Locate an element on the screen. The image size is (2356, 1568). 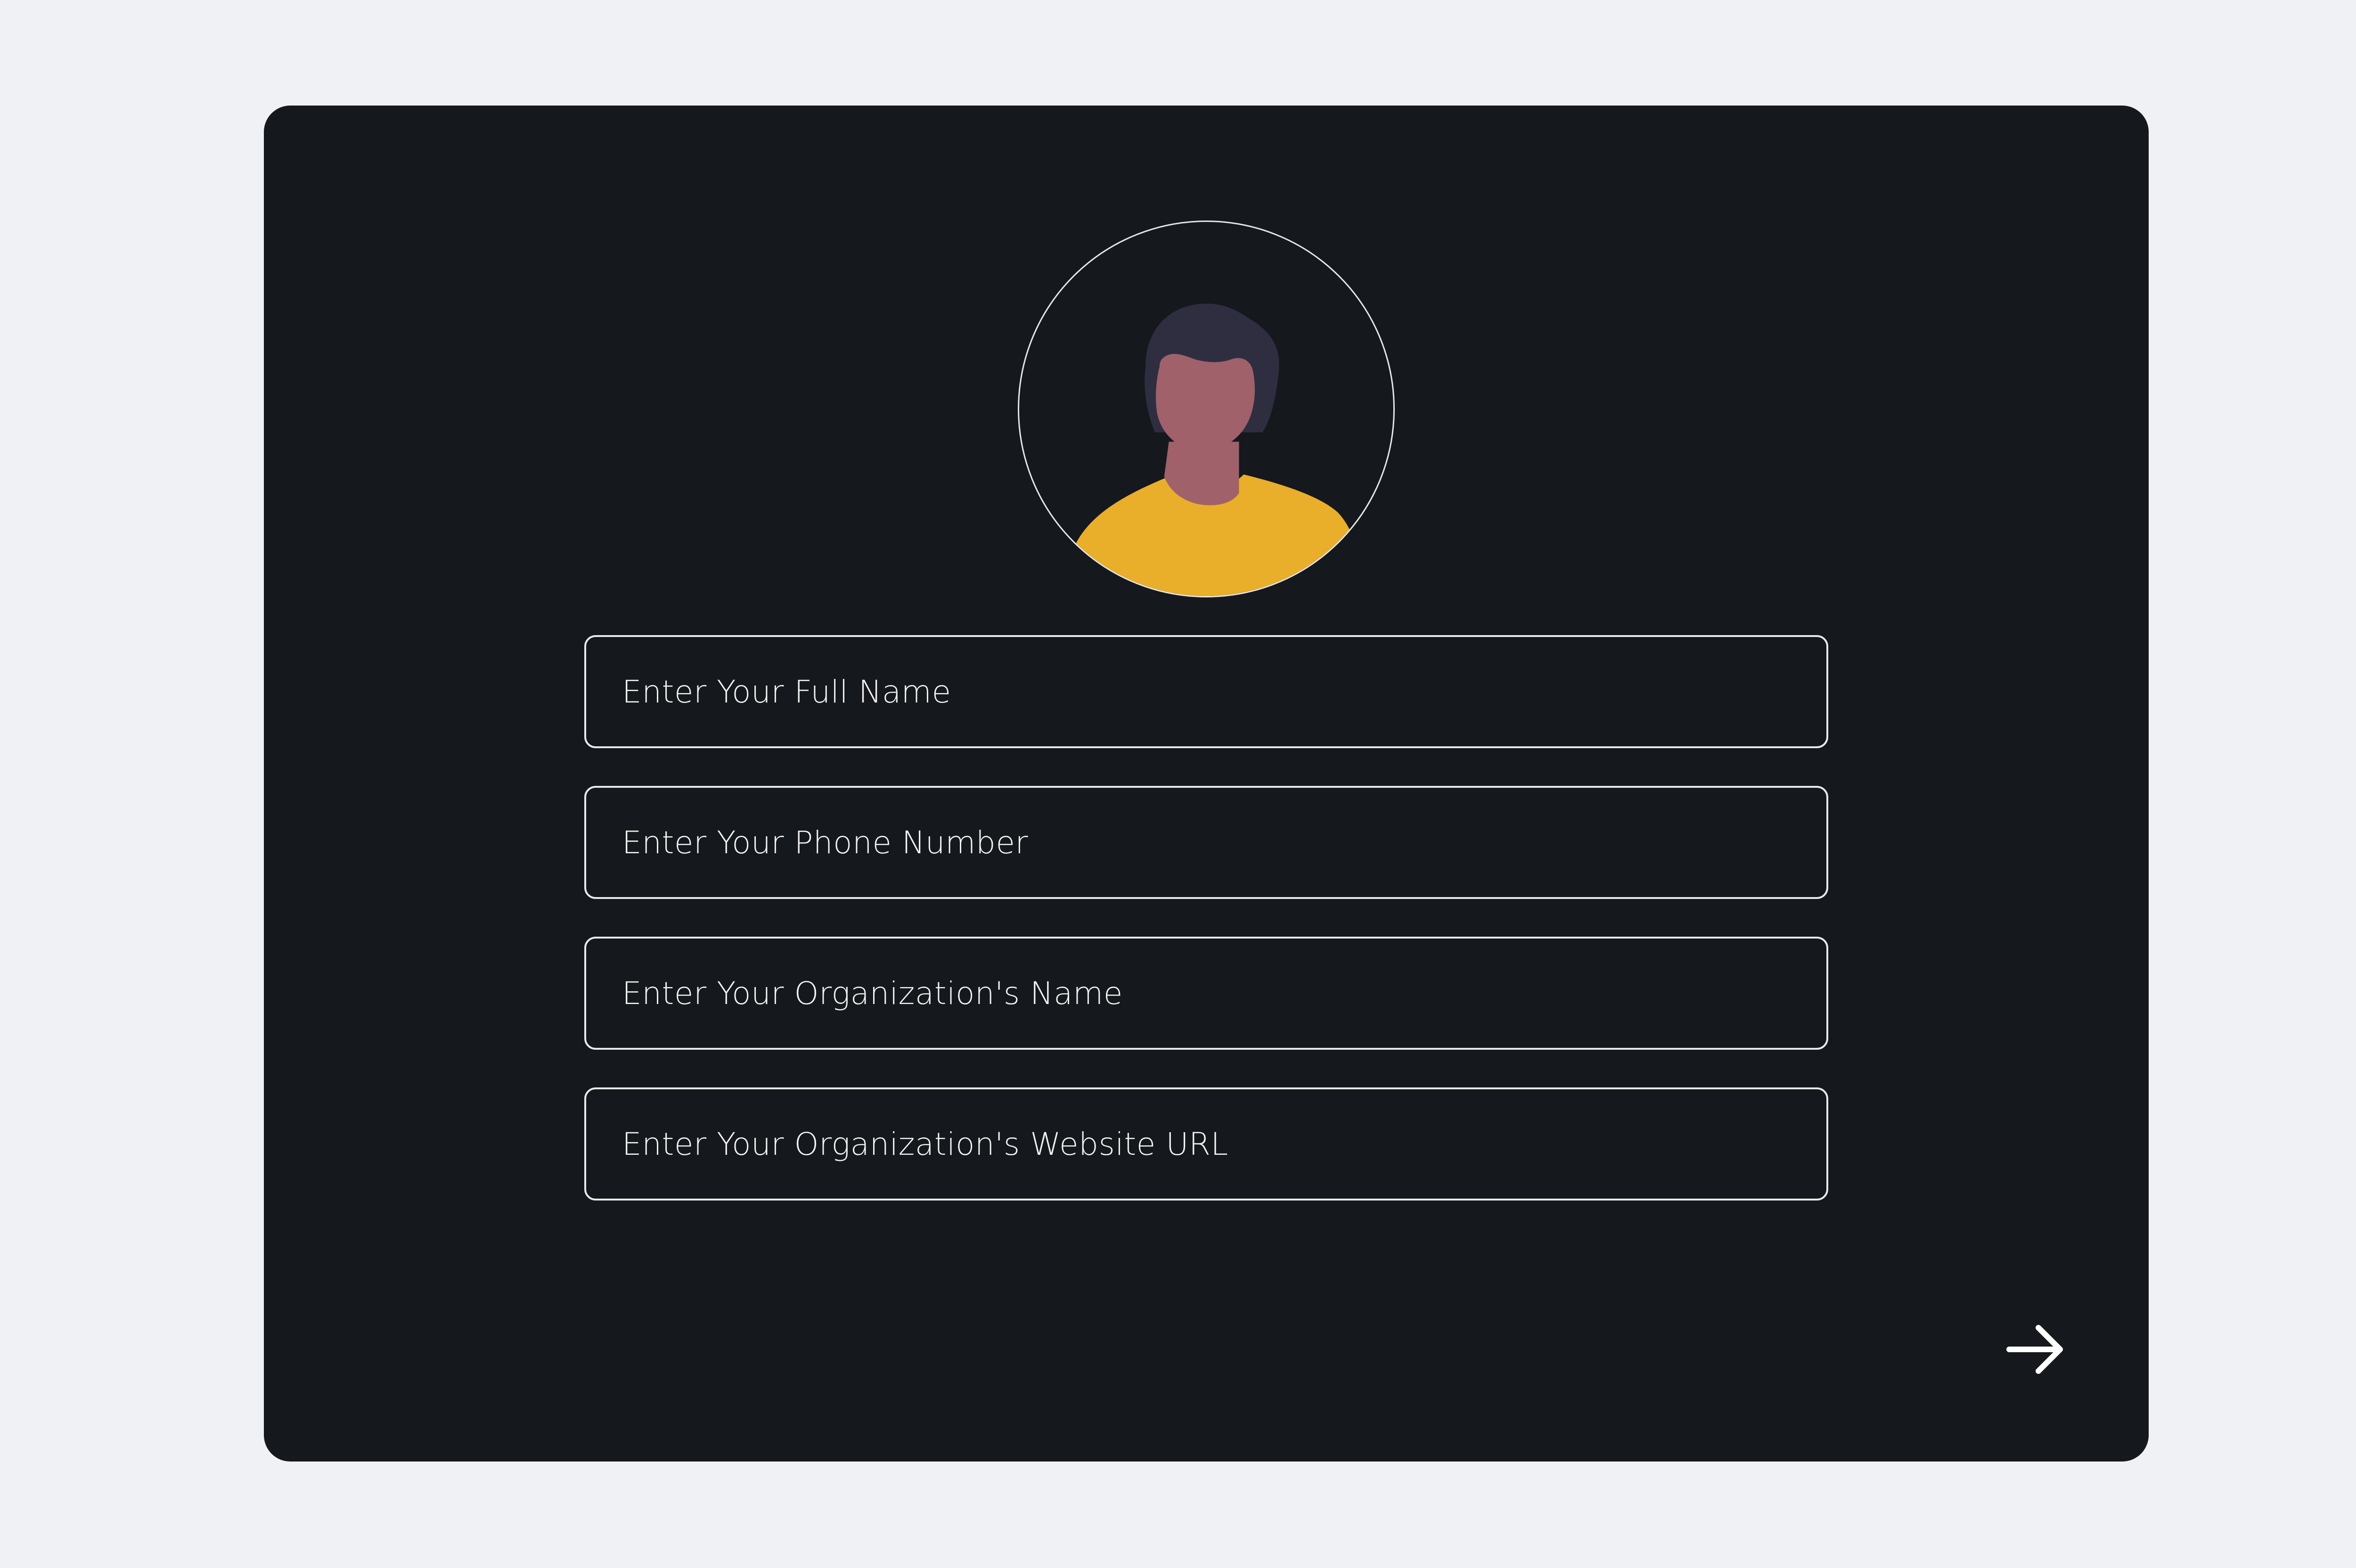
full-name-placeholder: Enter Your Full Name is located at coordinates (786, 691).